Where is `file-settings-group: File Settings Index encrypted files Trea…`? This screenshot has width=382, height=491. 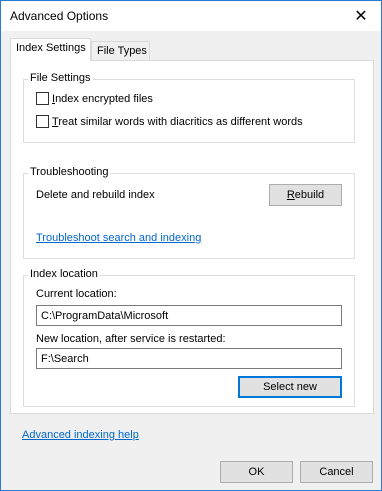 file-settings-group: File Settings Index encrypted files Trea… is located at coordinates (189, 107).